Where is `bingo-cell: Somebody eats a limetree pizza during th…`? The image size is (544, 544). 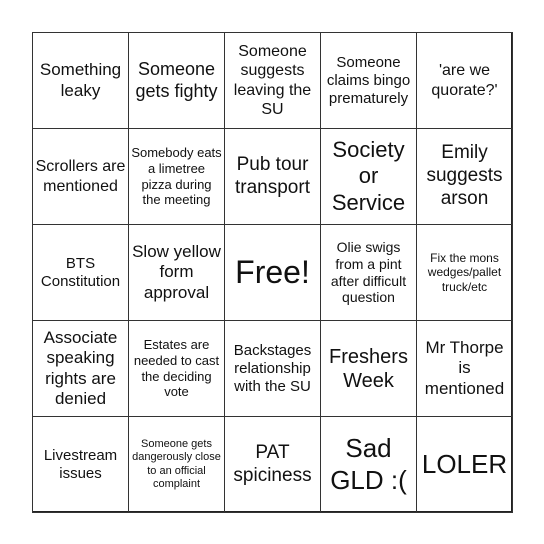 bingo-cell: Somebody eats a limetree pizza during th… is located at coordinates (176, 176).